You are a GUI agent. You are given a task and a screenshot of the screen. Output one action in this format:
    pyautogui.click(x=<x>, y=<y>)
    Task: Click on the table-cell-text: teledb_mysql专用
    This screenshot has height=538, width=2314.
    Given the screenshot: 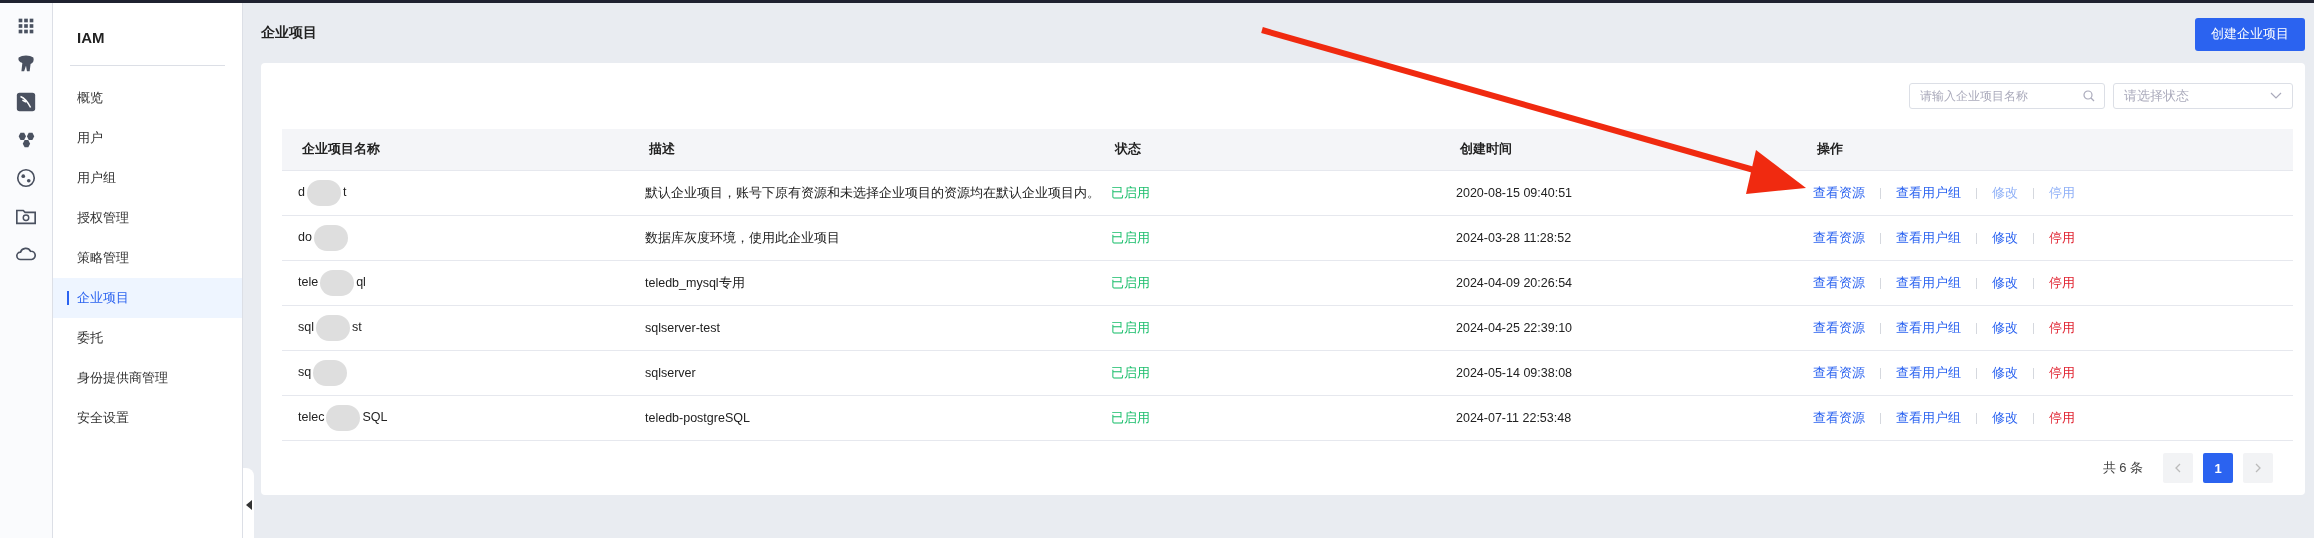 What is the action you would take?
    pyautogui.click(x=695, y=283)
    